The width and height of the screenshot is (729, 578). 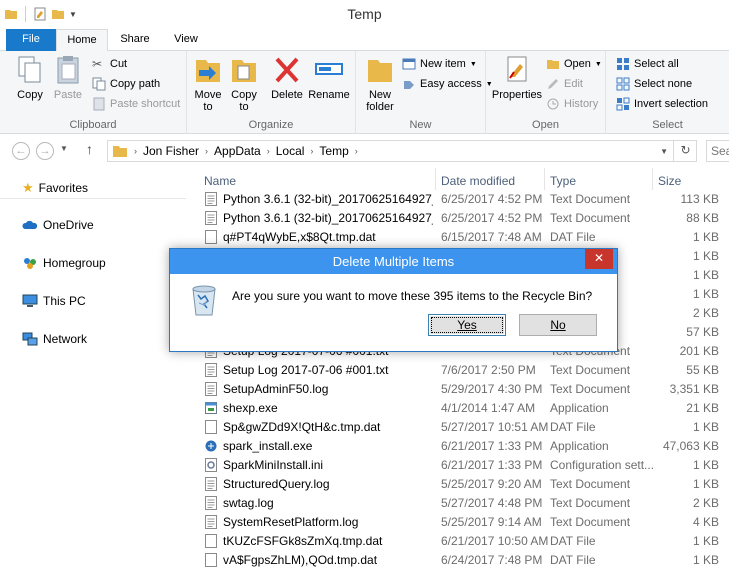 I want to click on history-button: History, so click(x=572, y=104).